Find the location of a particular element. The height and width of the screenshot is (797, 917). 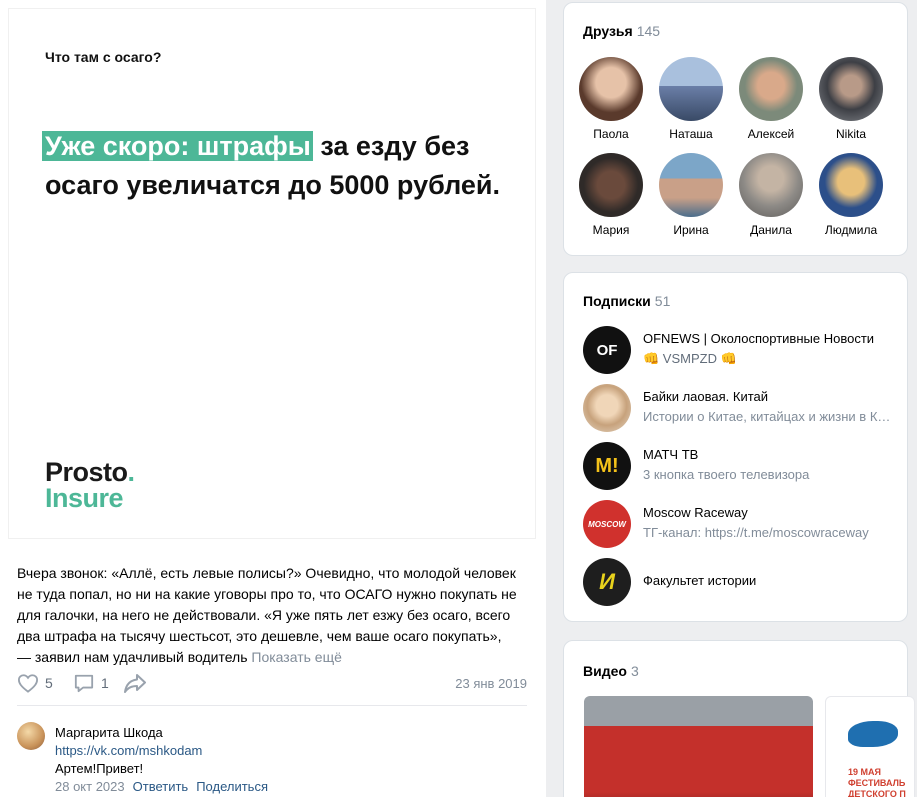

video-thumbnail is located at coordinates (698, 746).